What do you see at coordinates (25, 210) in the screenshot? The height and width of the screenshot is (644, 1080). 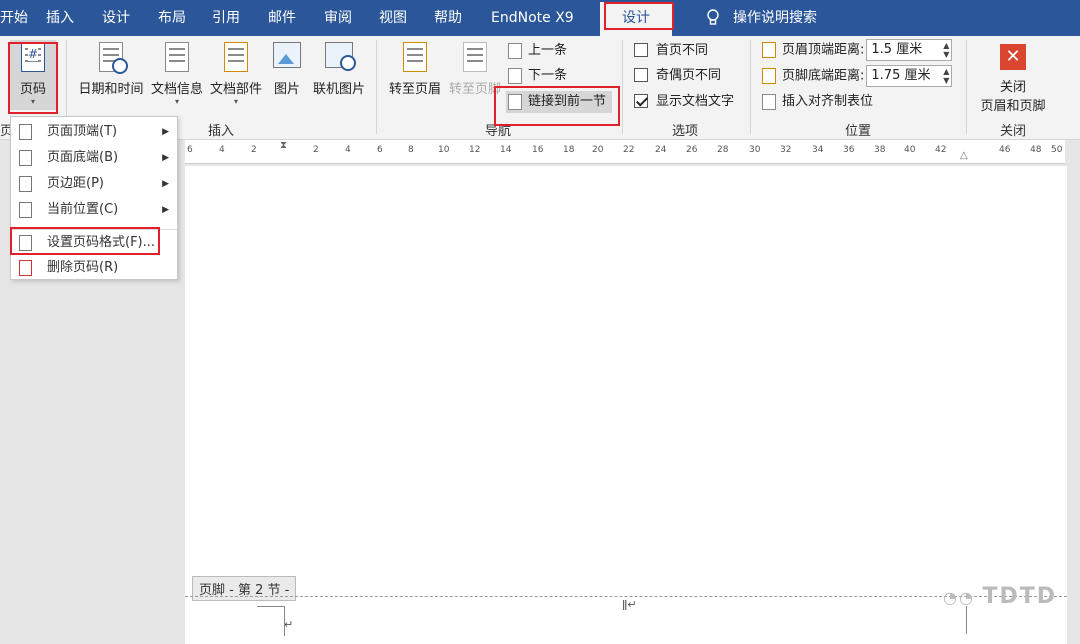 I see `current-position-icon` at bounding box center [25, 210].